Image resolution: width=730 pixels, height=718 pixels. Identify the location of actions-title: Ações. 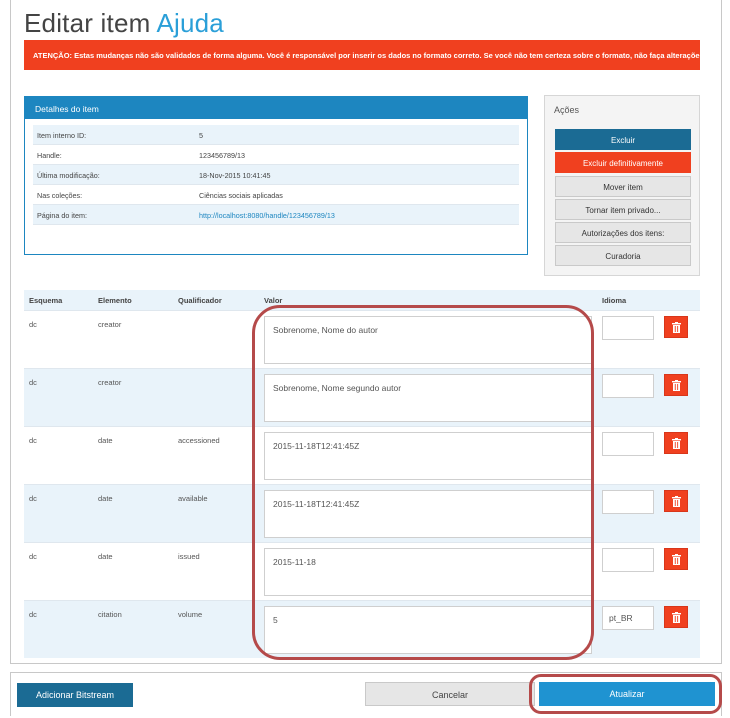
(567, 110).